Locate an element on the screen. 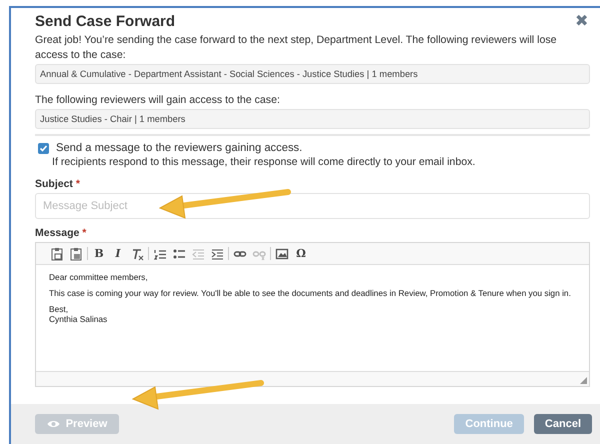 This screenshot has width=600, height=444. indent-icon is located at coordinates (217, 253).